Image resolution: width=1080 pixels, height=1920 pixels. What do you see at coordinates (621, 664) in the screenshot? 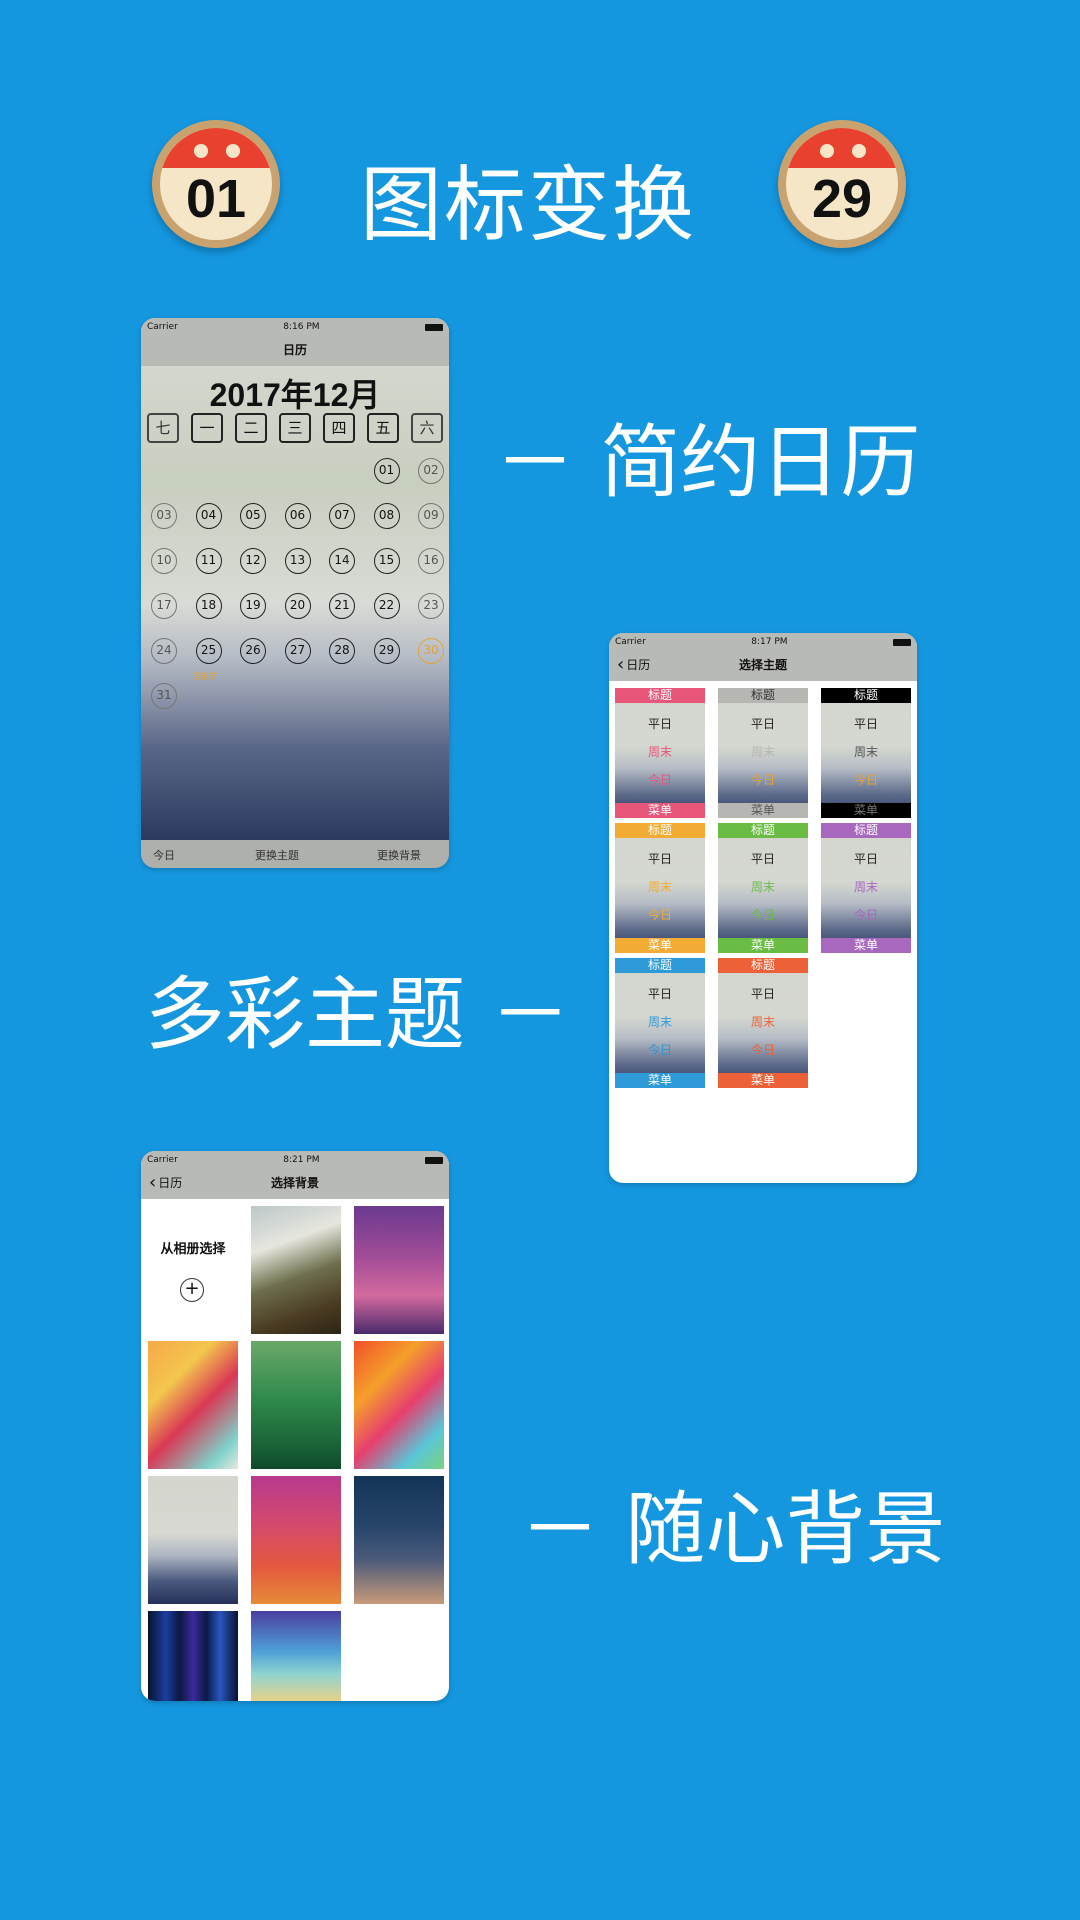
I see `chevron-left-icon: ‹` at bounding box center [621, 664].